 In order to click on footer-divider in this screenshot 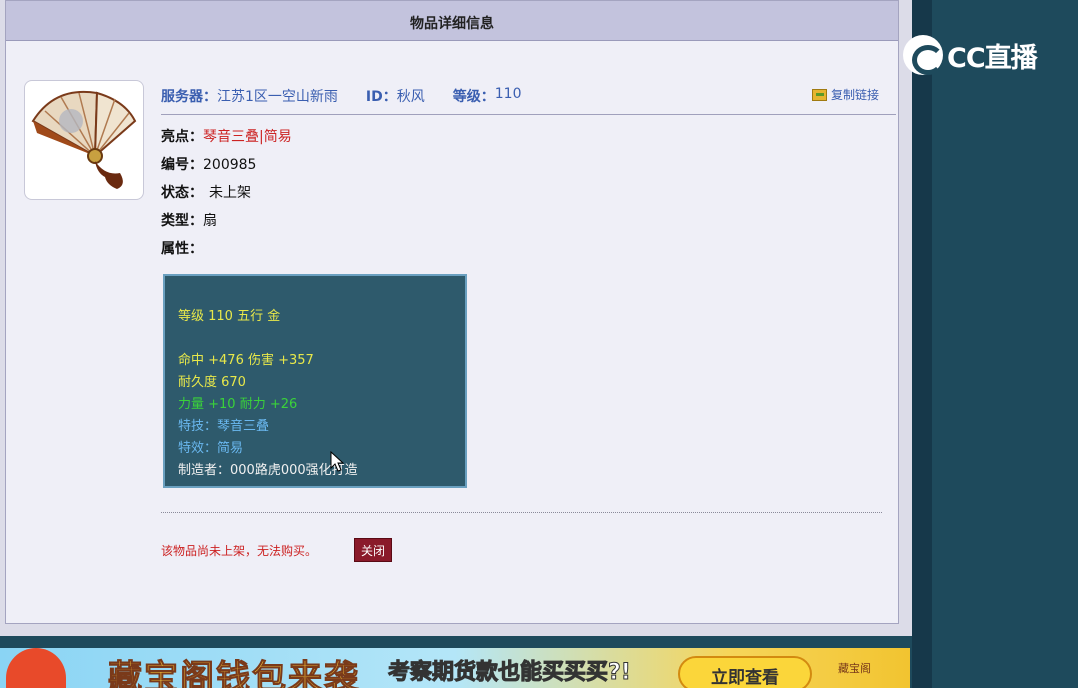, I will do `click(521, 512)`.